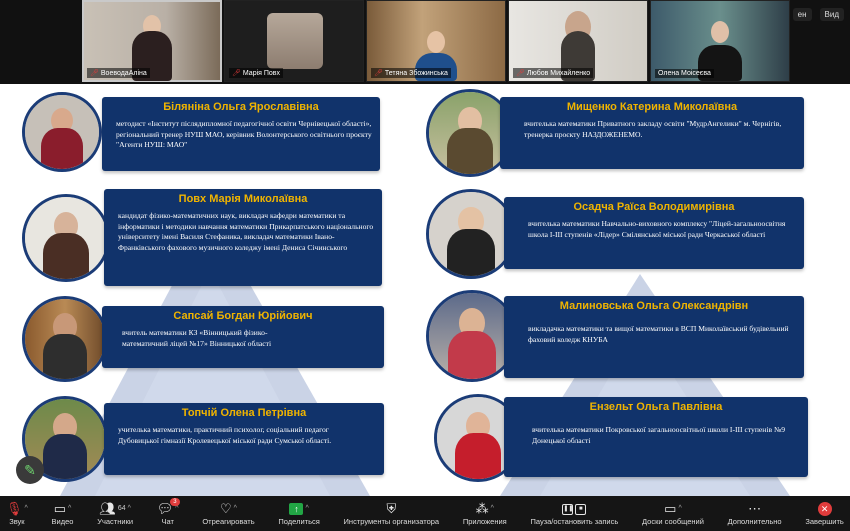 The width and height of the screenshot is (850, 531). What do you see at coordinates (244, 413) in the screenshot?
I see `speaker-name: Топчій Олена Петрівна` at bounding box center [244, 413].